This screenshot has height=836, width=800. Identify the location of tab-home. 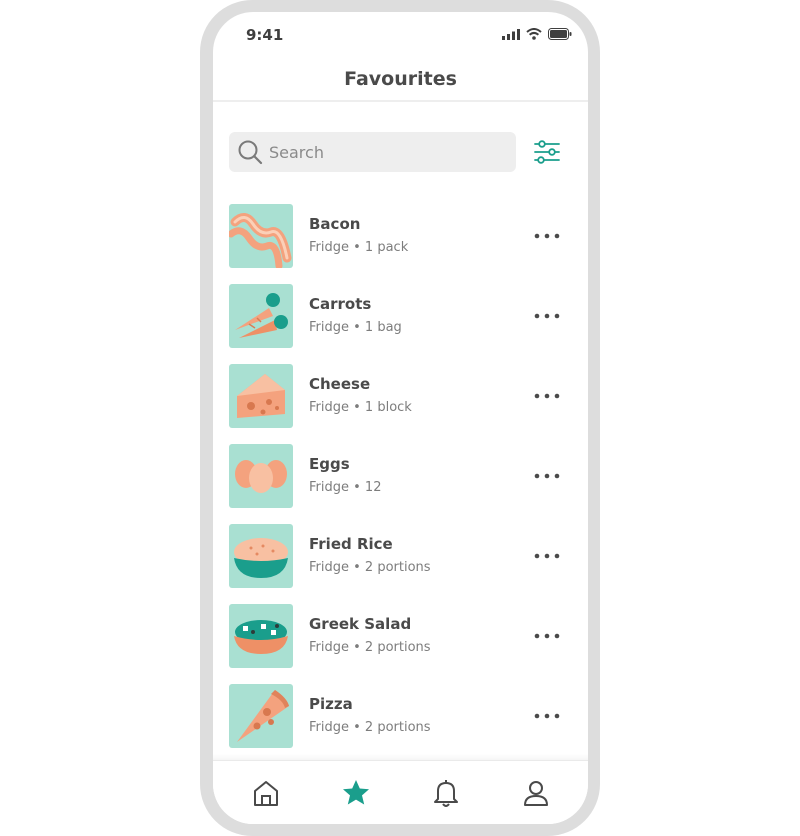
(266, 793).